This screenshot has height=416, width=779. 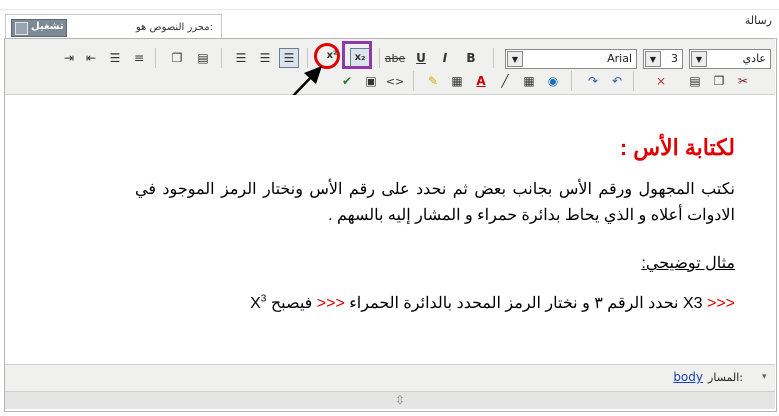 What do you see at coordinates (695, 81) in the screenshot?
I see `paste-icon: ▤` at bounding box center [695, 81].